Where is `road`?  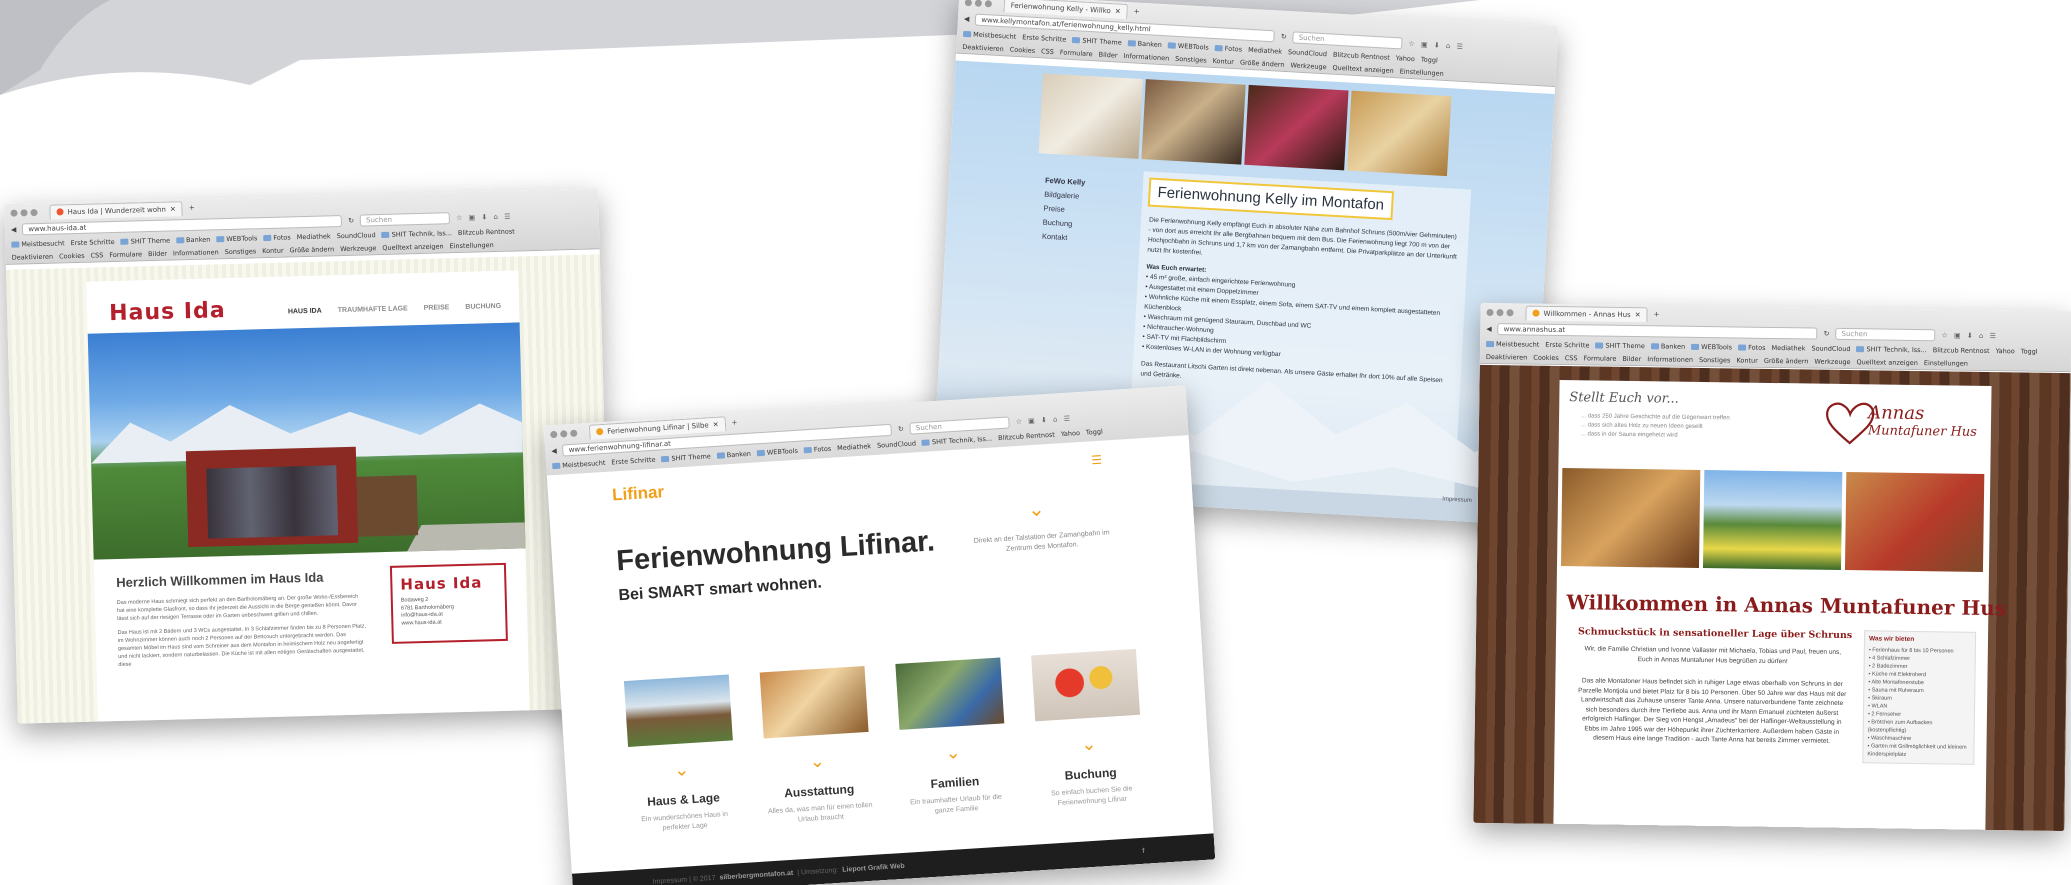
road is located at coordinates (465, 538).